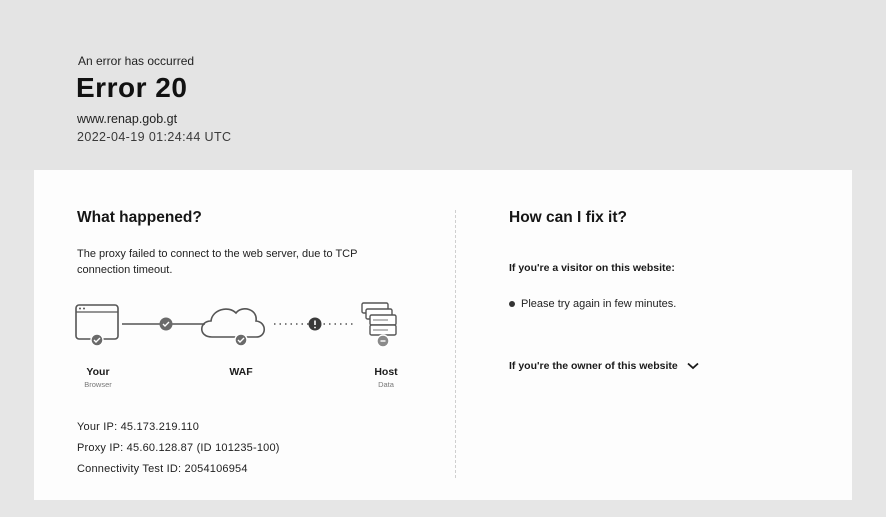  I want to click on your-ip: Your IP: 45.173.219.110, so click(138, 427).